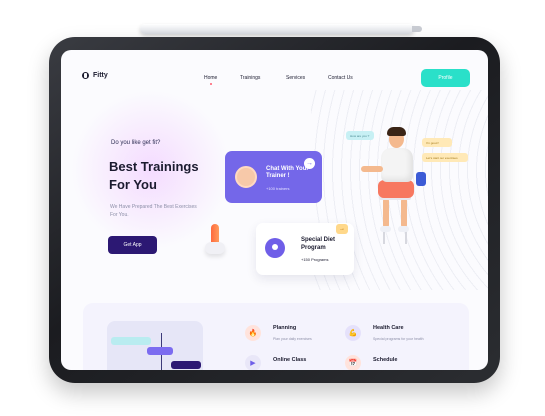 The image size is (545, 416). I want to click on feature-title-health-care: Health Care, so click(388, 328).